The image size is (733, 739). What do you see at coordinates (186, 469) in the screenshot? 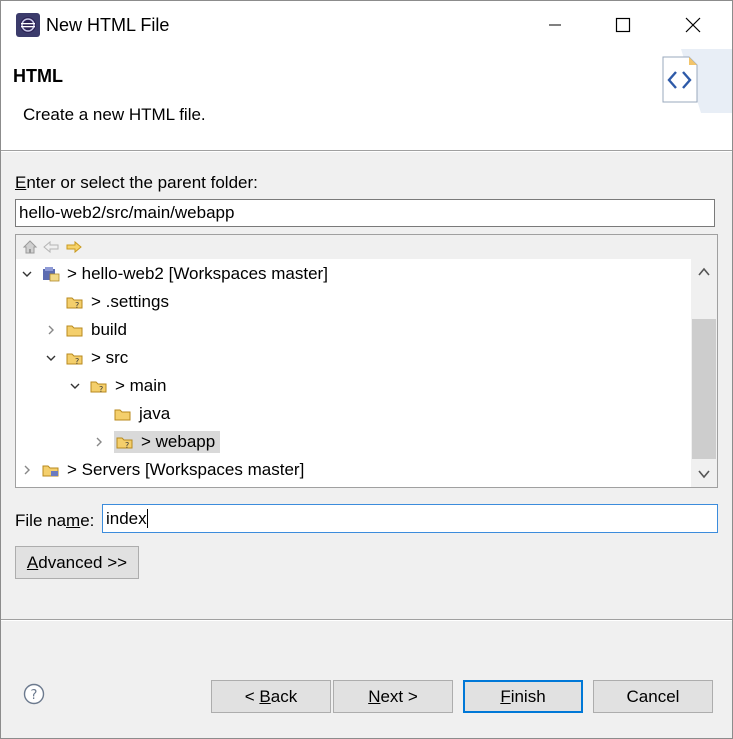
I see `tree-item-label: > Servers [Workspaces master]` at bounding box center [186, 469].